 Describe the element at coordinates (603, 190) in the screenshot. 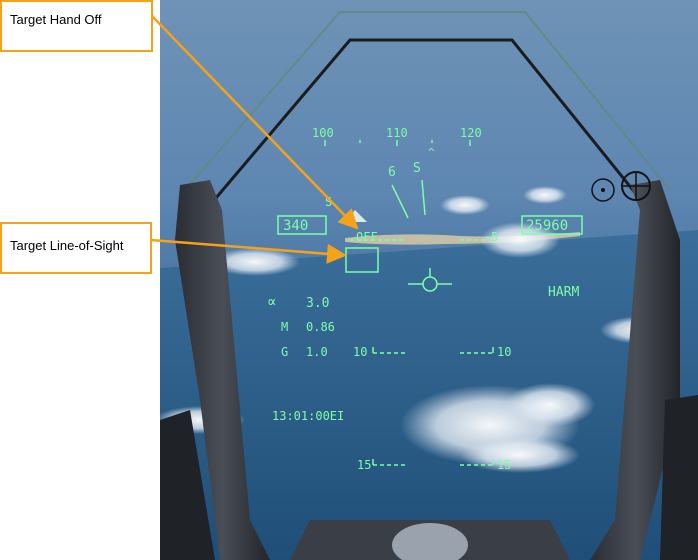

I see `sensor-dot` at that location.